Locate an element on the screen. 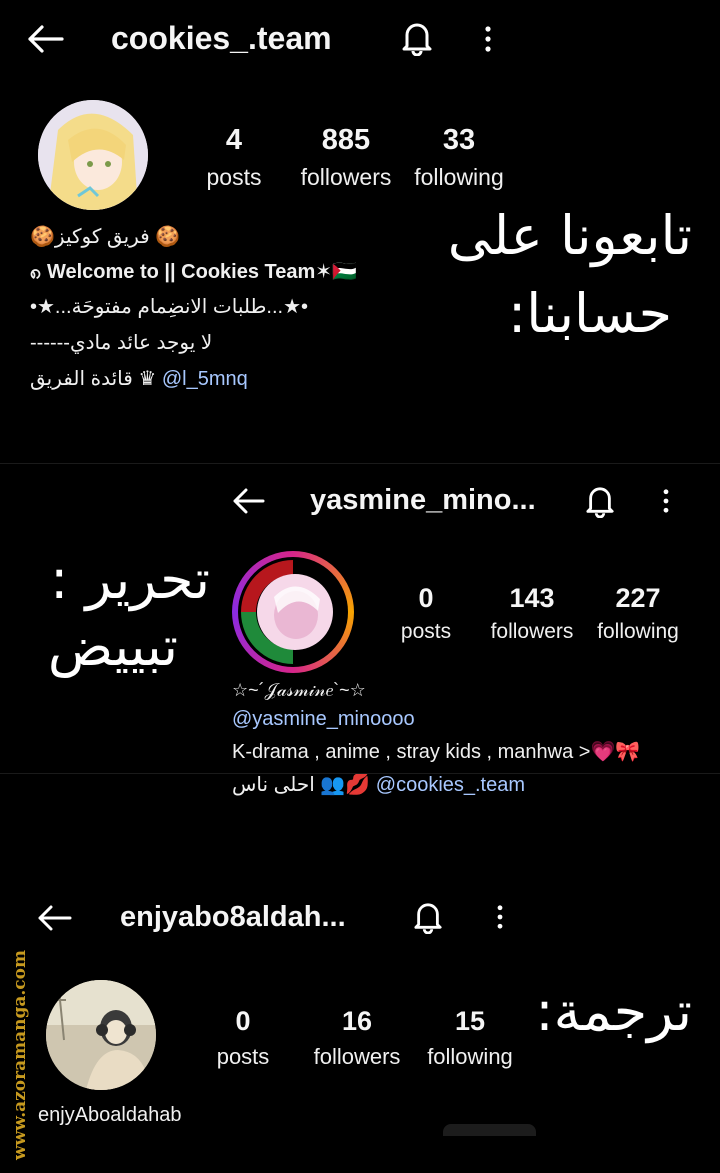 The width and height of the screenshot is (720, 1173). overlay-editing-line1: تحرير : is located at coordinates (130, 579).